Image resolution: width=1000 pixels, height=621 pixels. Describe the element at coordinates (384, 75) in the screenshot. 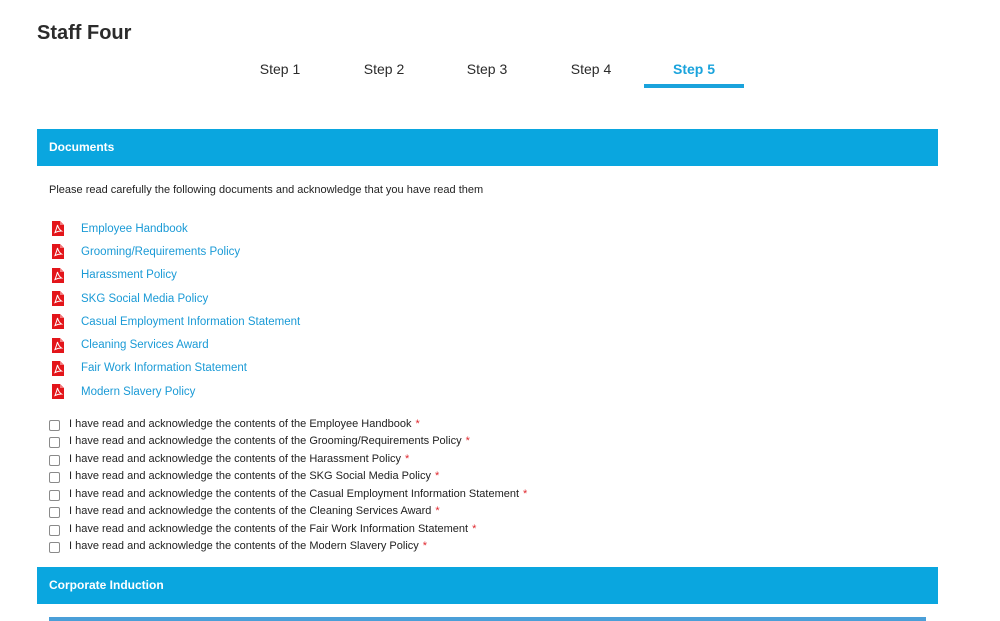

I see `tab-step-2: Step 2` at that location.